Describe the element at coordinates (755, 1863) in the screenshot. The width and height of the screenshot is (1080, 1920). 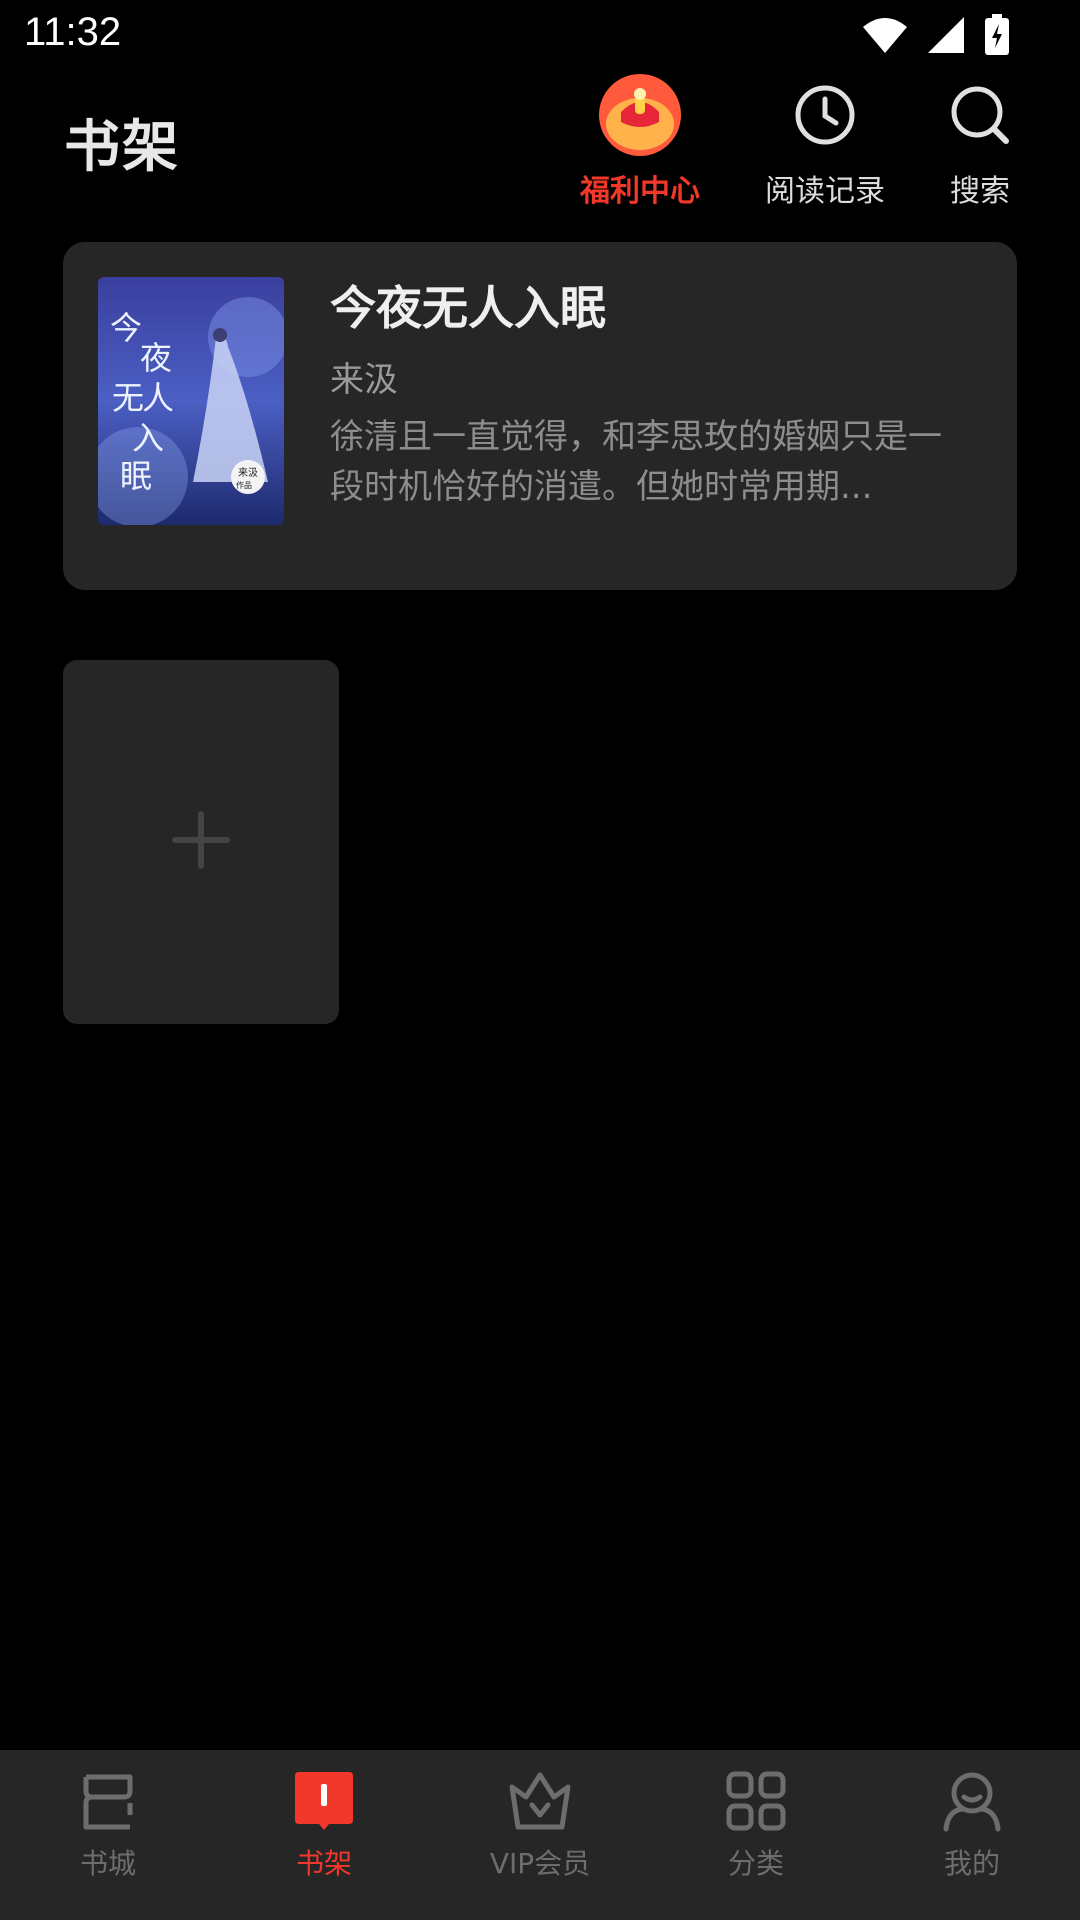
I see `nav-label-category: 分类` at that location.